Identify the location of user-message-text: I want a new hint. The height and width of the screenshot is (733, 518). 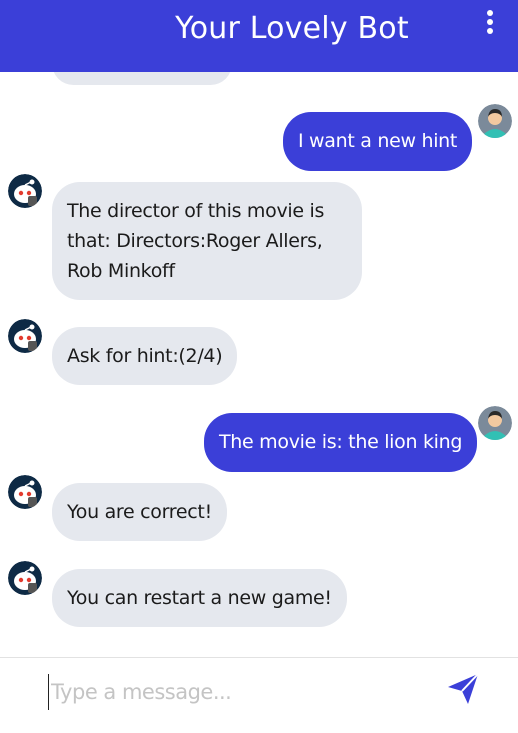
(378, 141).